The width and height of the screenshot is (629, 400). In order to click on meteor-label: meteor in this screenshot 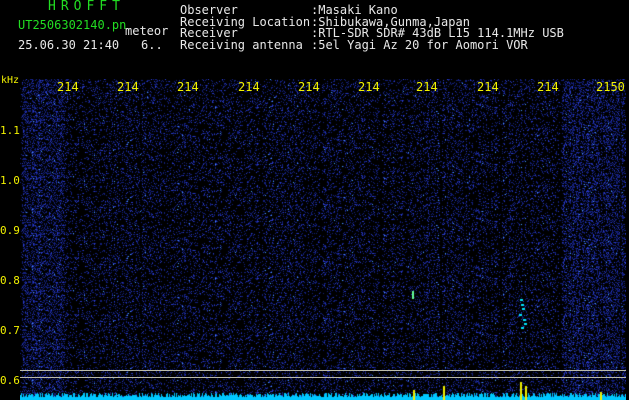, I will do `click(147, 31)`.